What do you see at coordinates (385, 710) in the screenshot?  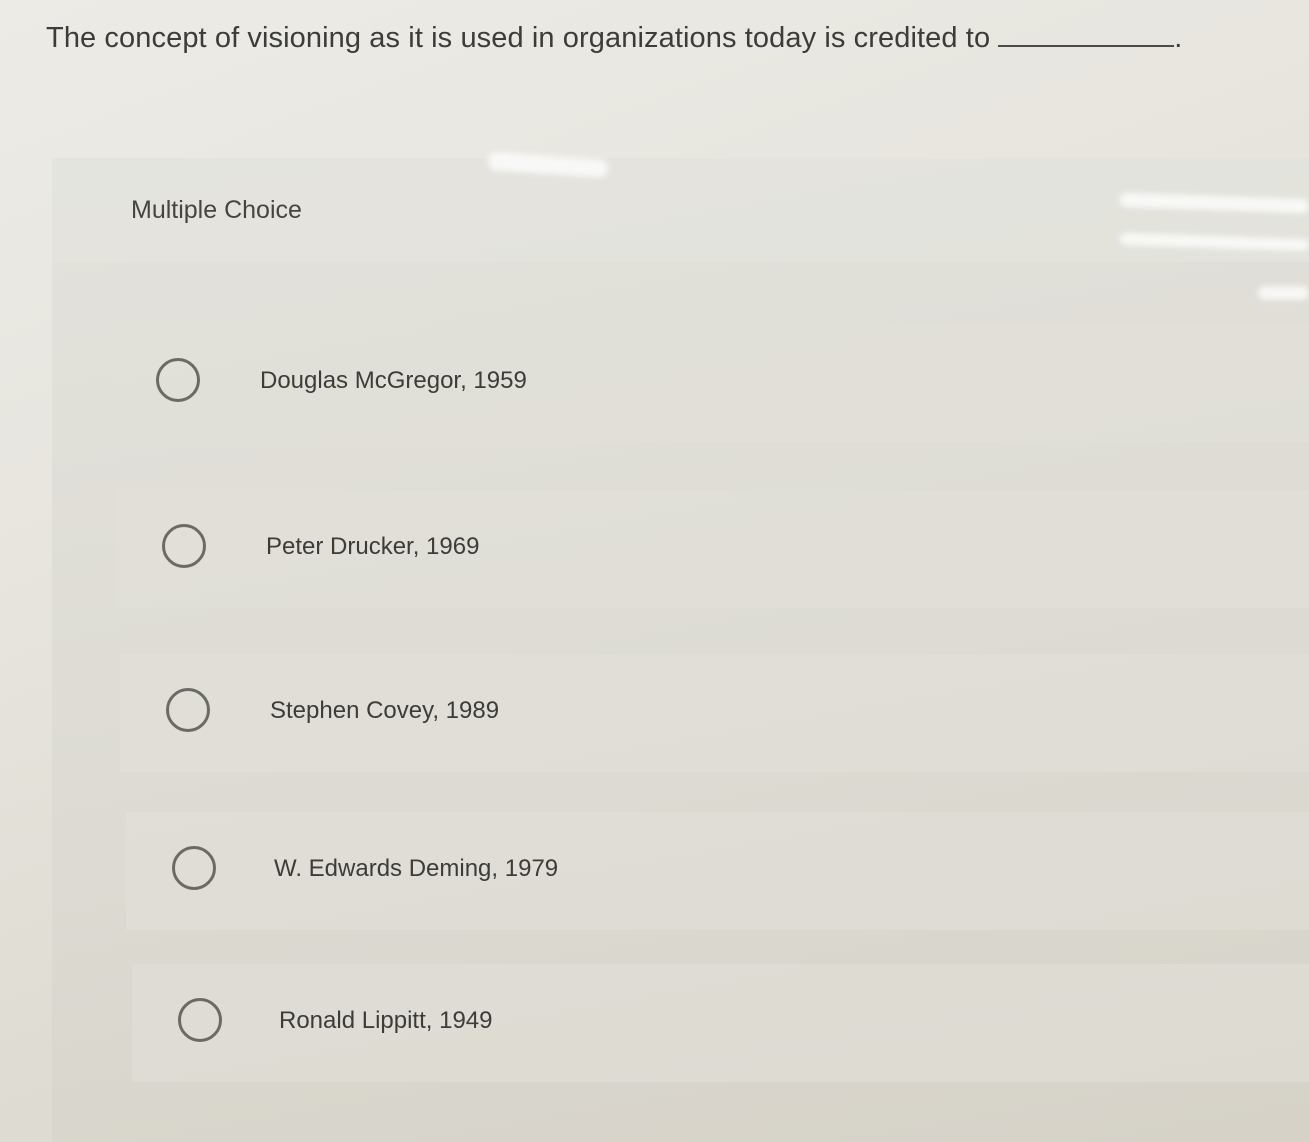 I see `option-label: Stephen Covey, 1989` at bounding box center [385, 710].